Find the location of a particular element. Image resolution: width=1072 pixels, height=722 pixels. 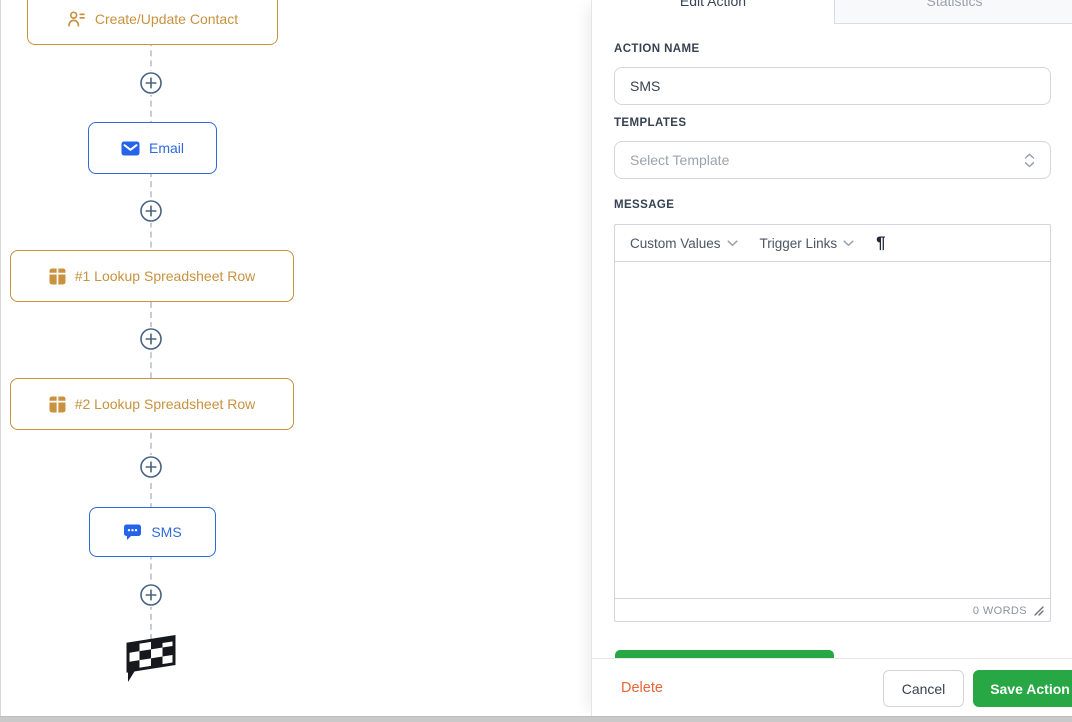

save-action-button: Save Action is located at coordinates (1022, 688).